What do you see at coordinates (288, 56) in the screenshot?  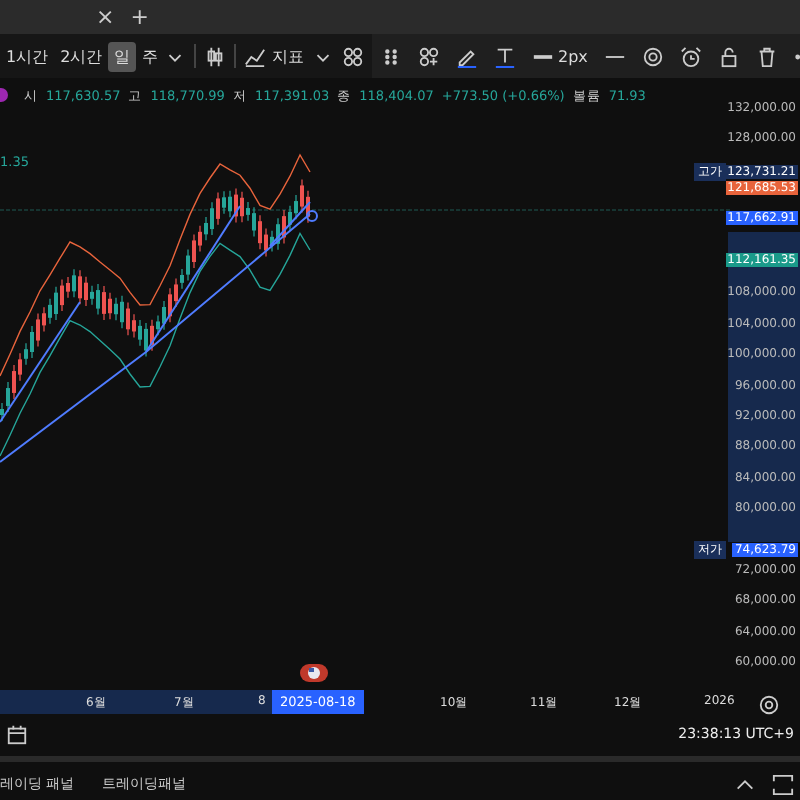 I see `indicators-button: 지표` at bounding box center [288, 56].